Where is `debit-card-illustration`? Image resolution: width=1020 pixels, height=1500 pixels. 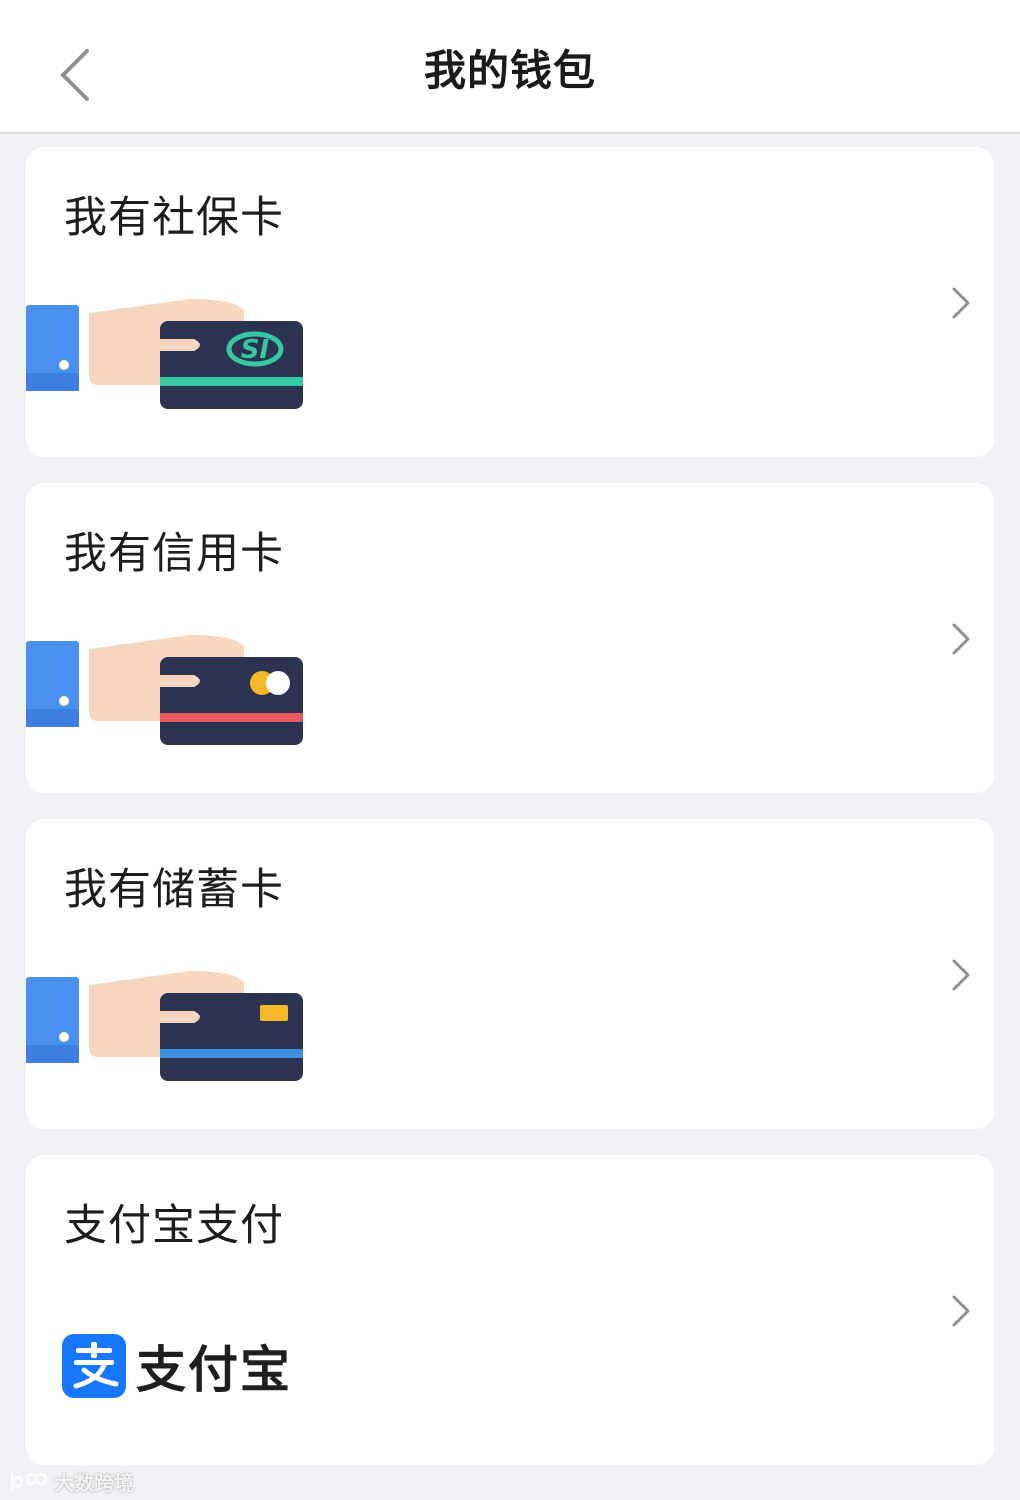
debit-card-illustration is located at coordinates (164, 1026).